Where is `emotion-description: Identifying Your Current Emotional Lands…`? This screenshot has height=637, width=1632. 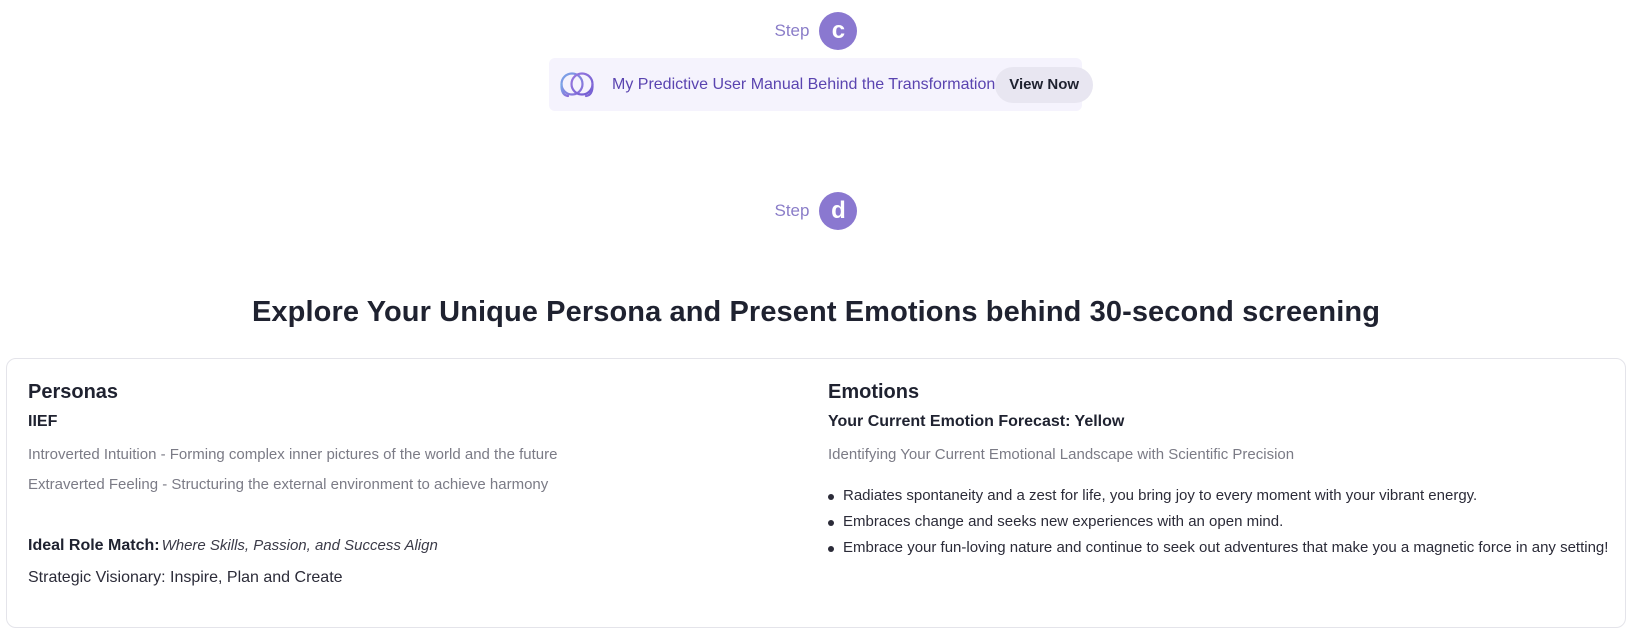
emotion-description: Identifying Your Current Emotional Lands… is located at coordinates (1061, 454).